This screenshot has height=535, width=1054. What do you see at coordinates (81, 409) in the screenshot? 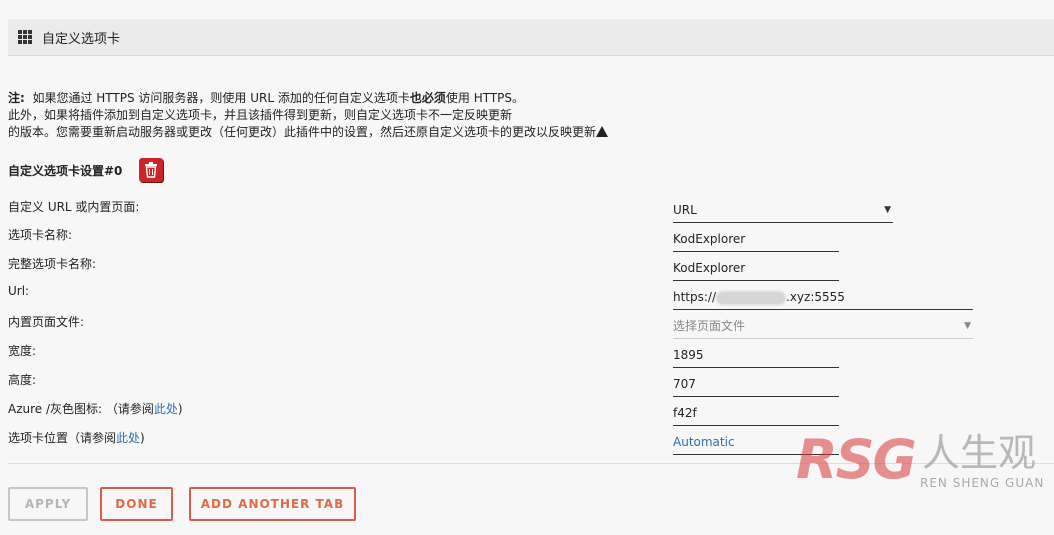
I see `azure-icon-label-text: Azure /灰色图标: （请参阅` at bounding box center [81, 409].